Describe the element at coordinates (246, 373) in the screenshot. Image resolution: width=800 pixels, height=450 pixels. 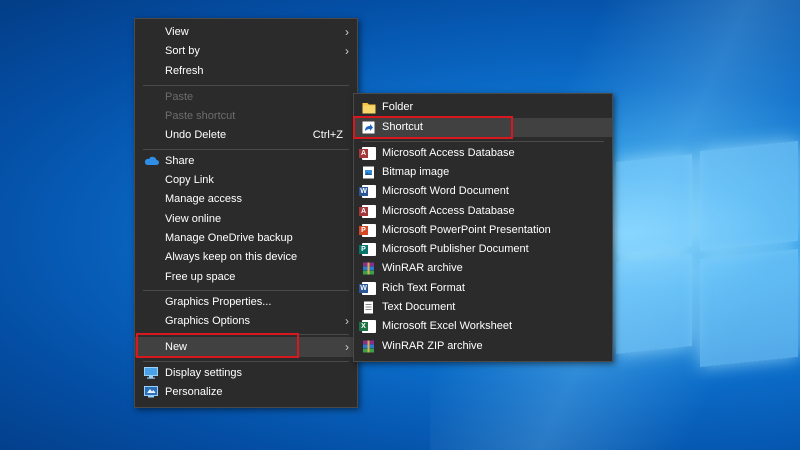
I see `menu-item-display-settings: Display settings` at that location.